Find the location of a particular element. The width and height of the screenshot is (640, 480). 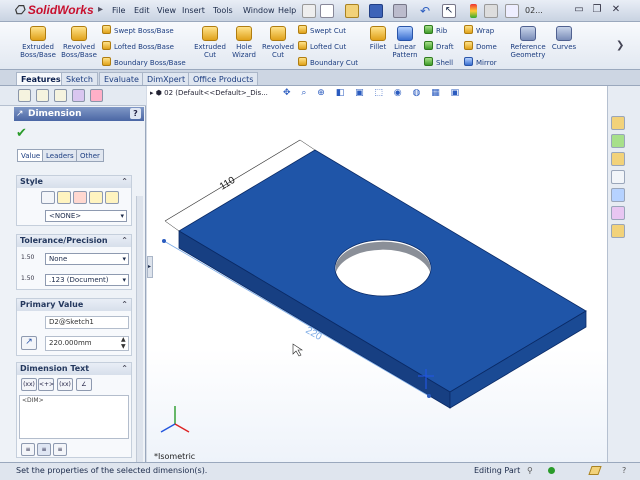

extruded-boss-button: Extruded Boss/Base is located at coordinates (38, 42).